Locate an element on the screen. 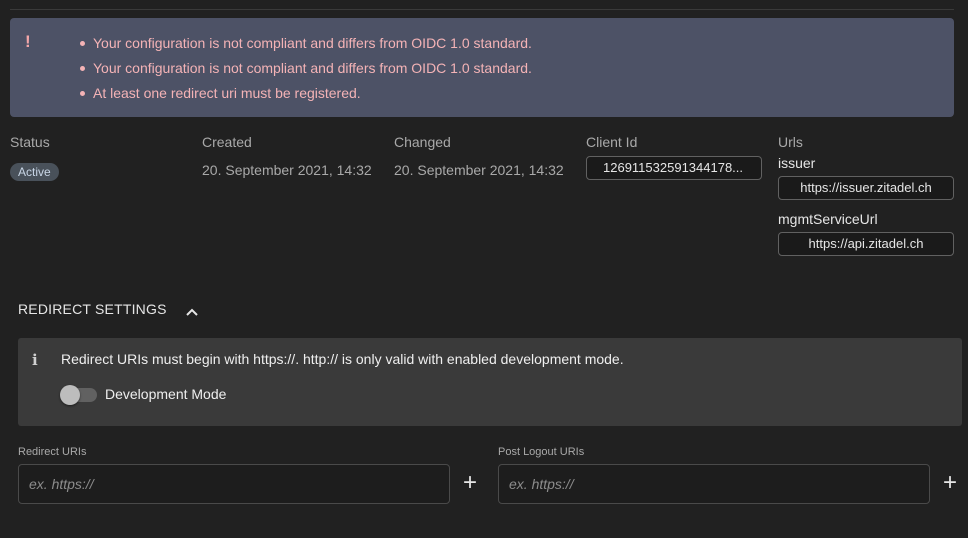  created-label: Created is located at coordinates (227, 142).